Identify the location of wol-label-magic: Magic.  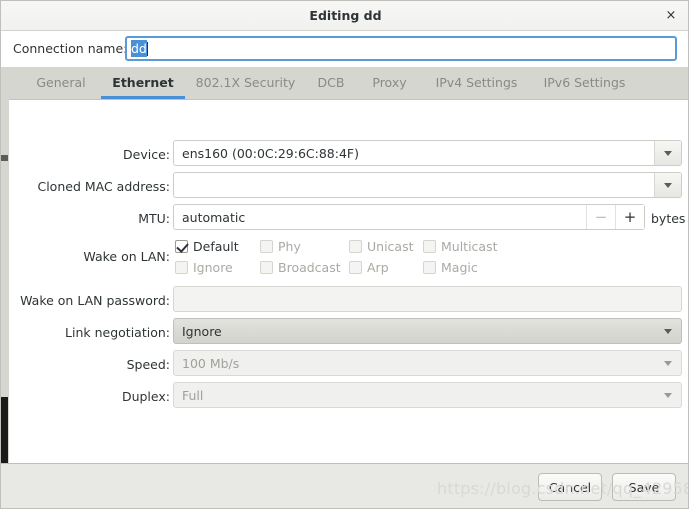
(459, 267).